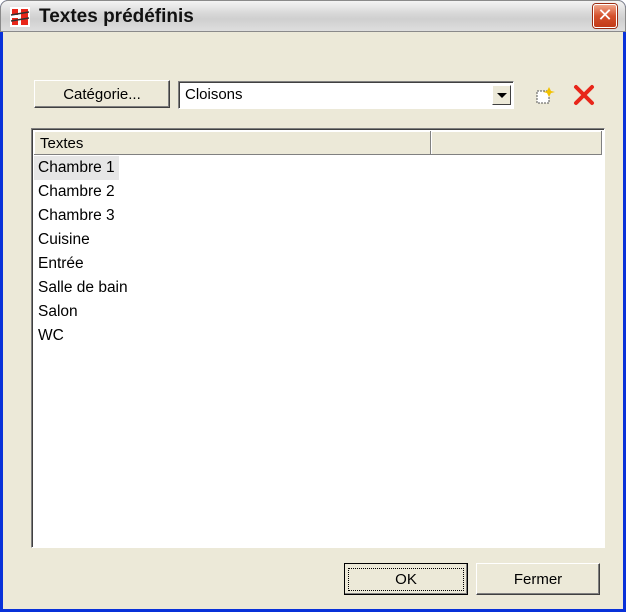 This screenshot has width=626, height=615. Describe the element at coordinates (20, 17) in the screenshot. I see `app-logo-icon` at that location.